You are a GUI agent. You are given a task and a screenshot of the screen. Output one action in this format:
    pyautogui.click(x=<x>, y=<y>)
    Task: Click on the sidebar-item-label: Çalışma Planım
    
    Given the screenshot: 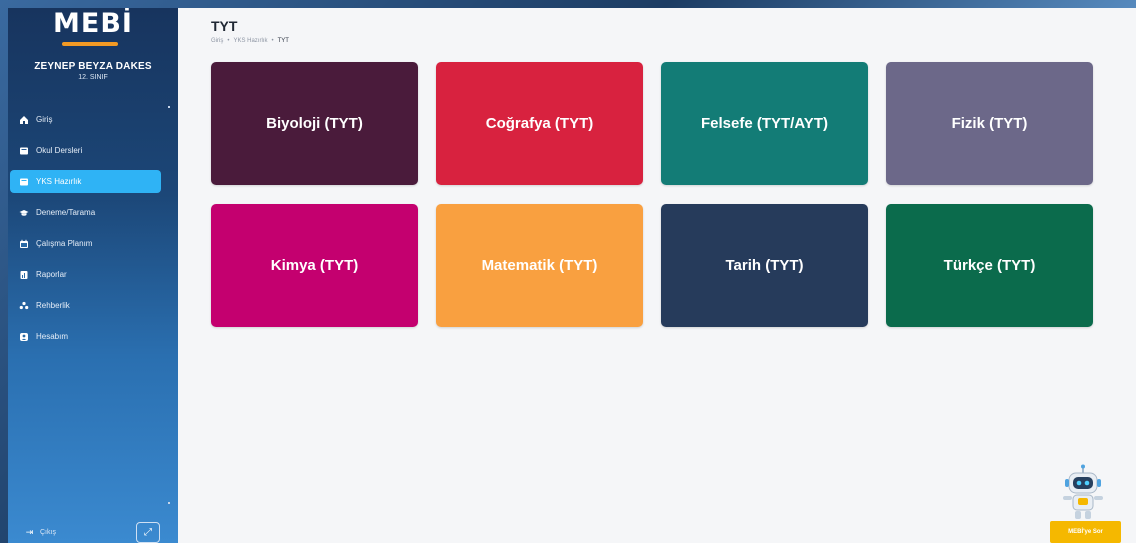 What is the action you would take?
    pyautogui.click(x=64, y=243)
    